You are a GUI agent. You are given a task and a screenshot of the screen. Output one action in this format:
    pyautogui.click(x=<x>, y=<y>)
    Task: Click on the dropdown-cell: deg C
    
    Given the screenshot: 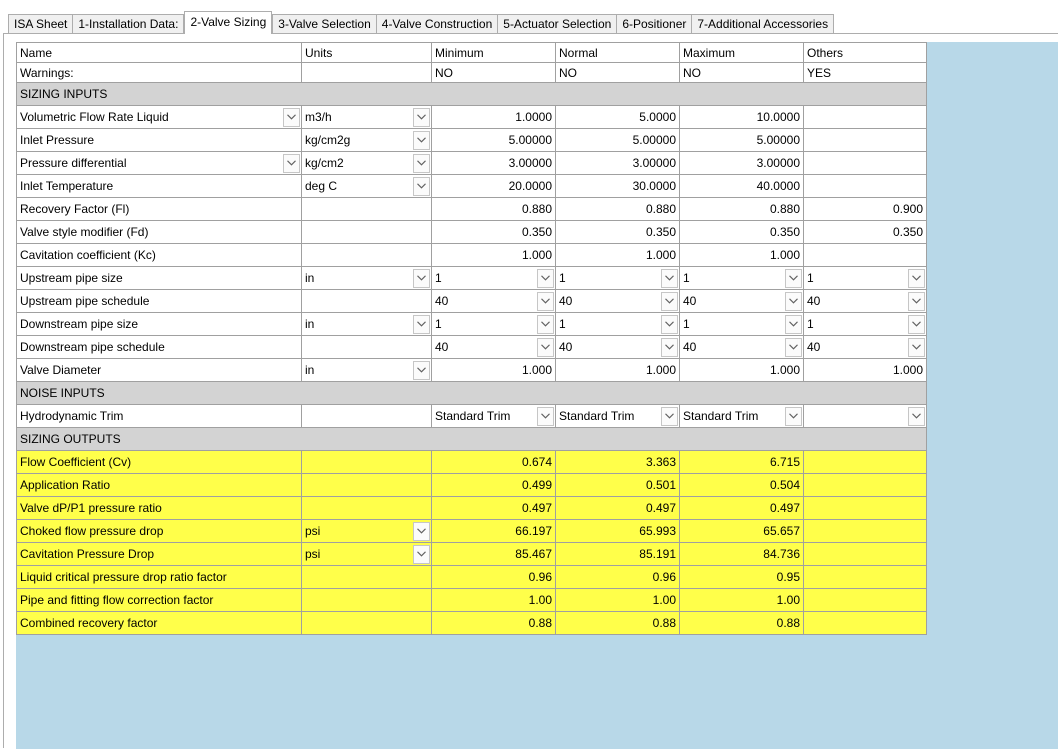 What is the action you would take?
    pyautogui.click(x=367, y=186)
    